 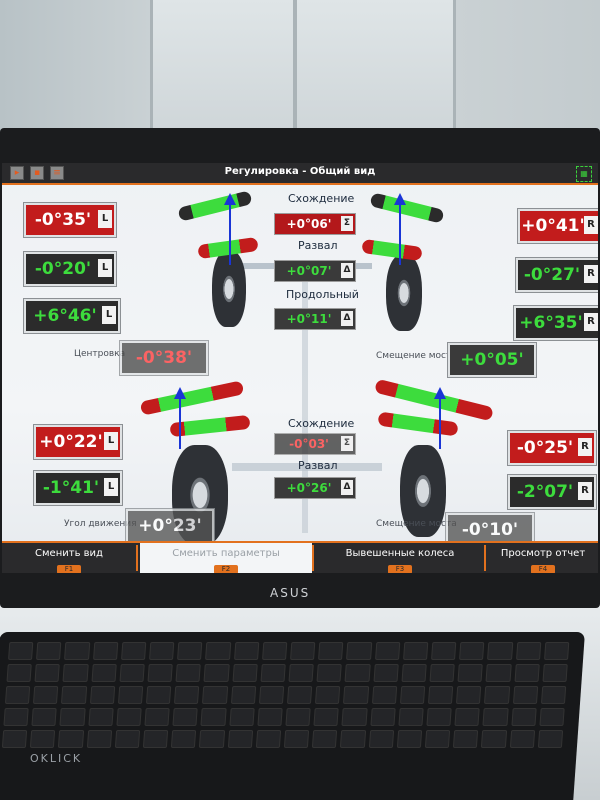 I want to click on front-axle-offset-label: Смещение моста, so click(x=416, y=356).